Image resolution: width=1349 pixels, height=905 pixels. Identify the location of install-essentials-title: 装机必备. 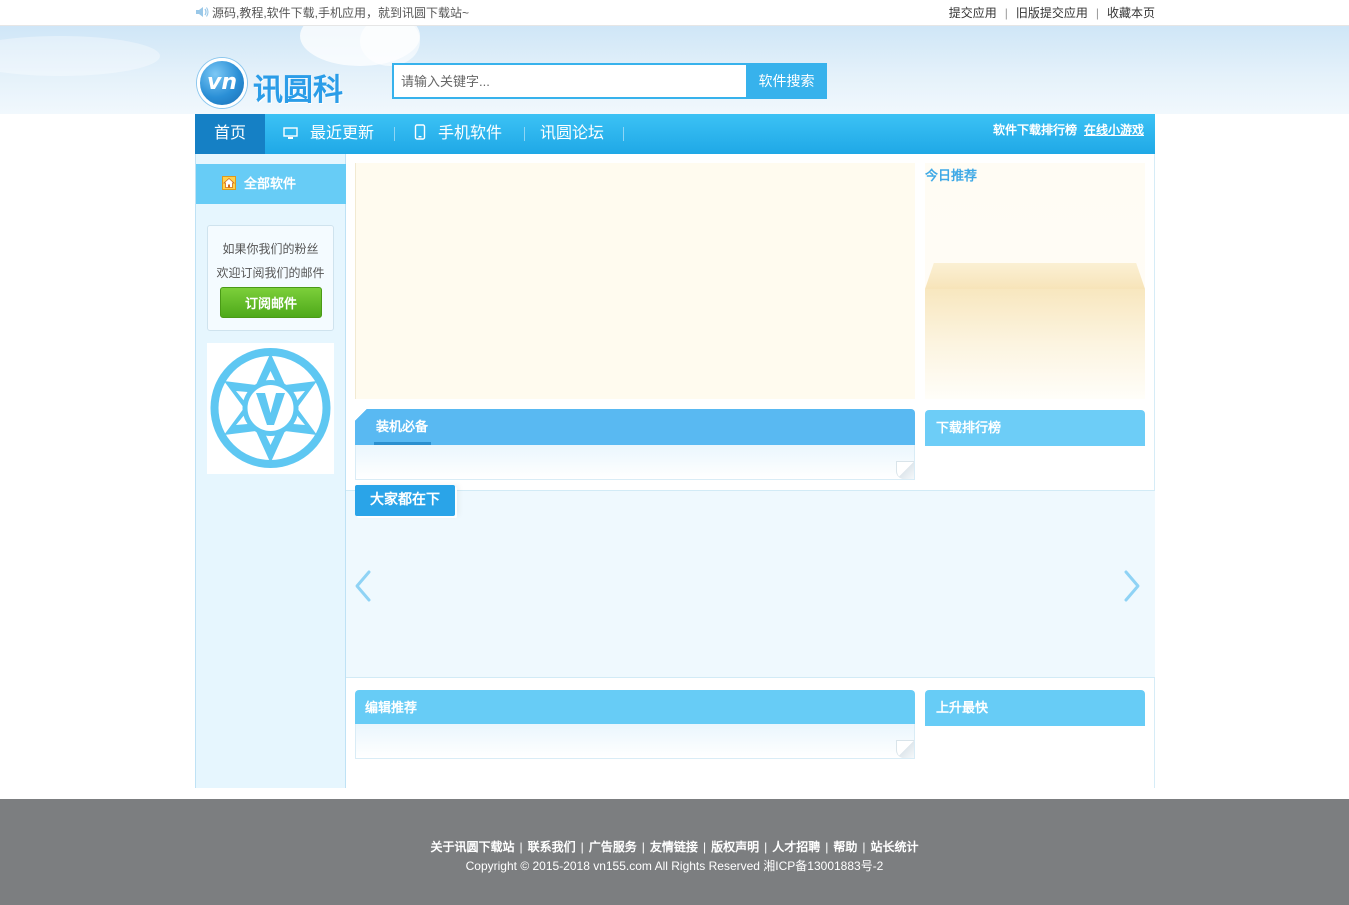
(402, 426).